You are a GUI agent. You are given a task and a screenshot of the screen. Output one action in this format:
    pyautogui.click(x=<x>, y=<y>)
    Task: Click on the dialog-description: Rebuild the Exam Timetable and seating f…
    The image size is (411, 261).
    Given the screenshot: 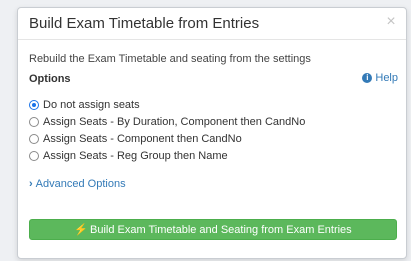 What is the action you would take?
    pyautogui.click(x=170, y=59)
    